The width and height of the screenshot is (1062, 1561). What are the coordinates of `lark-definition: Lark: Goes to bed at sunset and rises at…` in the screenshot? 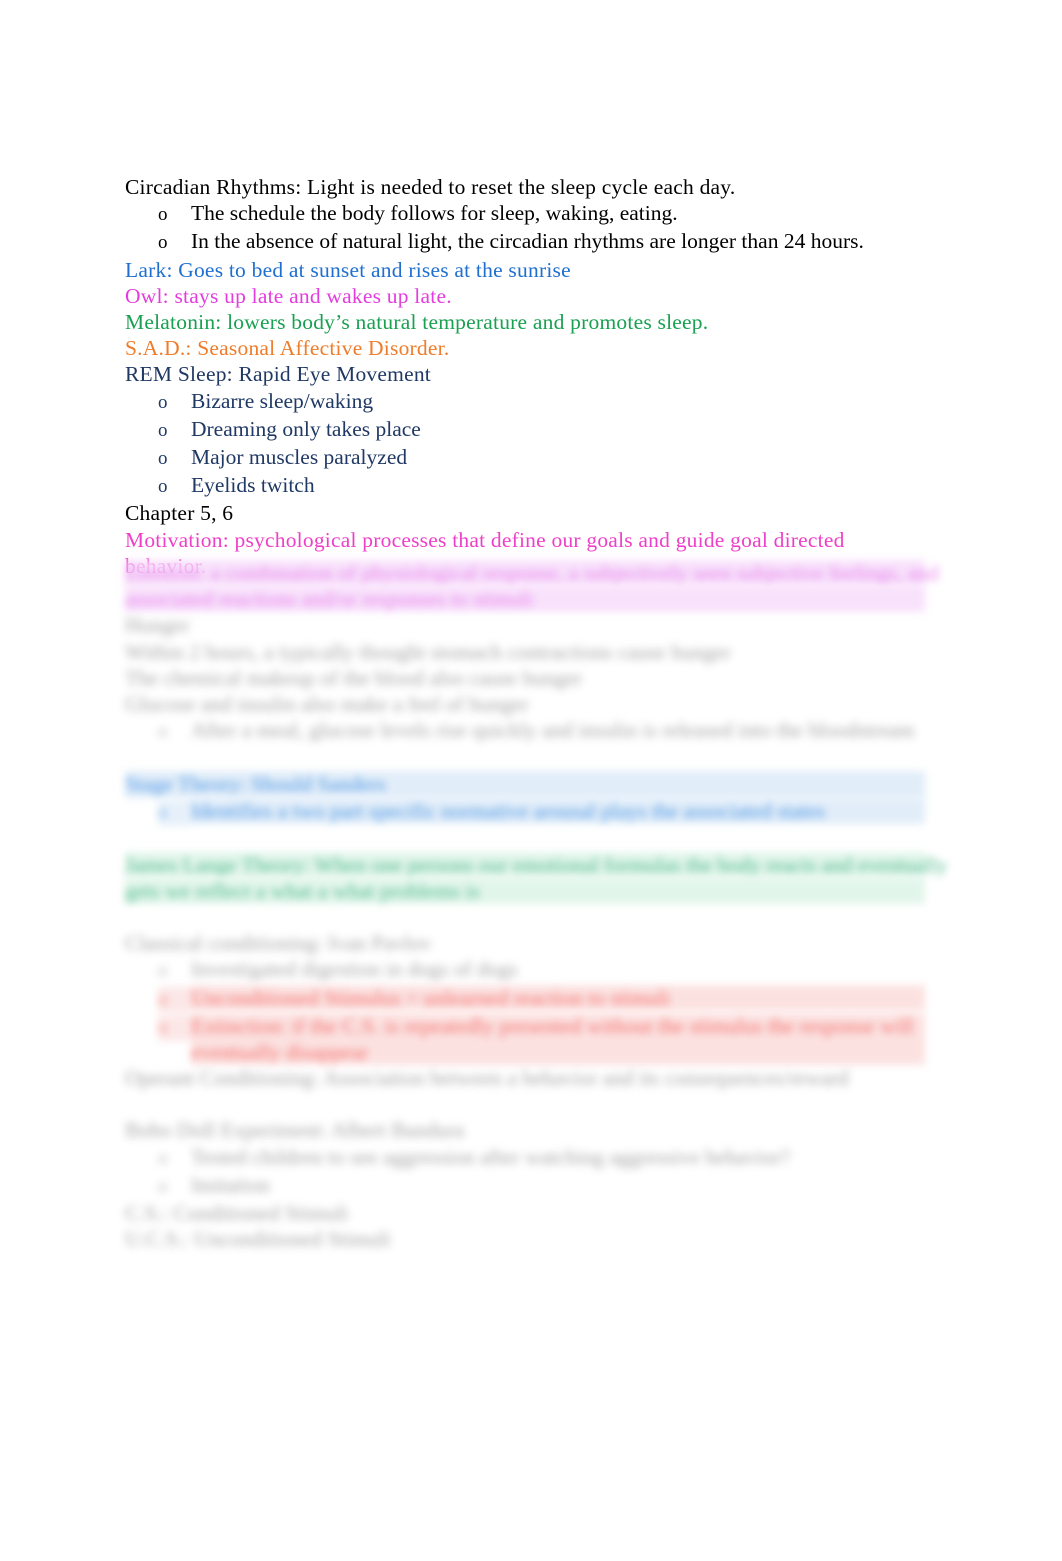 It's located at (348, 269).